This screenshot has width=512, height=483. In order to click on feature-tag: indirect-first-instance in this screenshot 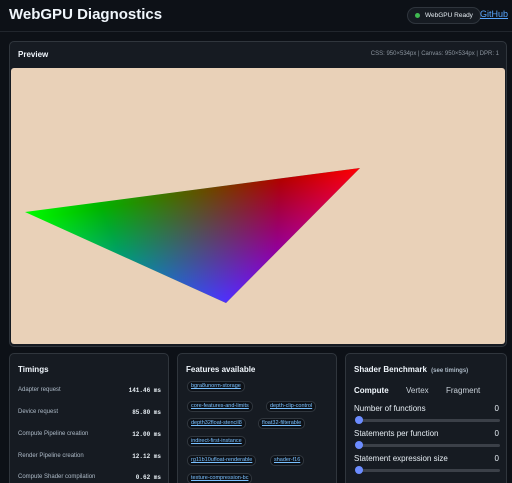, I will do `click(216, 441)`.